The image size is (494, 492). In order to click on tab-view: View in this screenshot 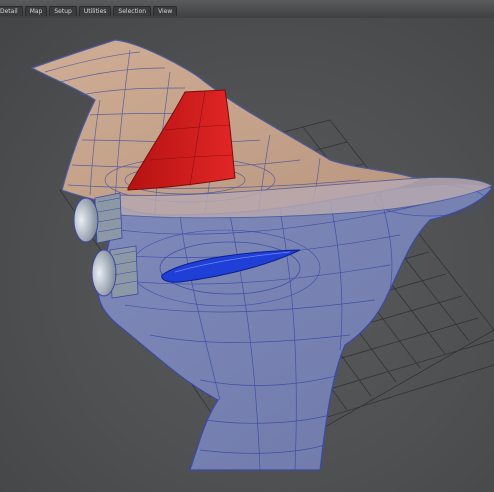, I will do `click(165, 11)`.